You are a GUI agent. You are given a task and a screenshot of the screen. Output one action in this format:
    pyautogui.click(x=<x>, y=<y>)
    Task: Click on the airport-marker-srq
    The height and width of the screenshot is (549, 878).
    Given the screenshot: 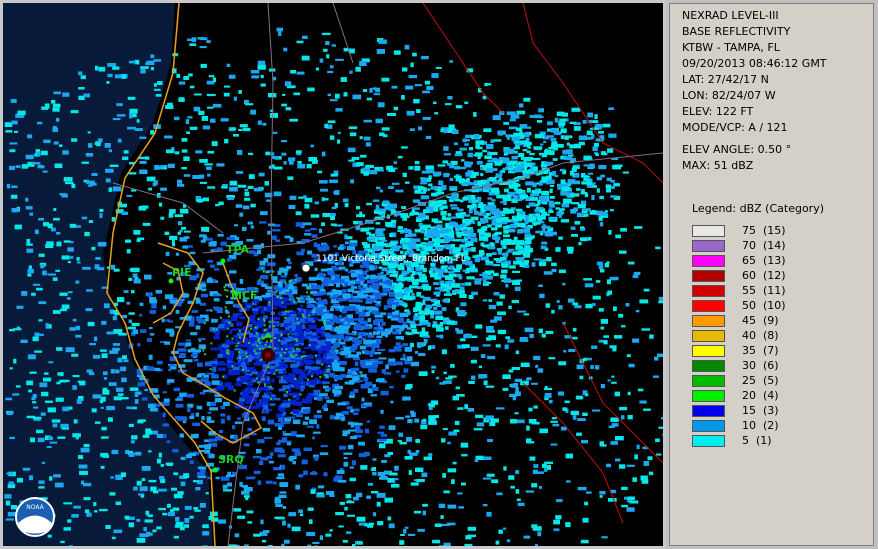 What is the action you would take?
    pyautogui.click(x=215, y=470)
    